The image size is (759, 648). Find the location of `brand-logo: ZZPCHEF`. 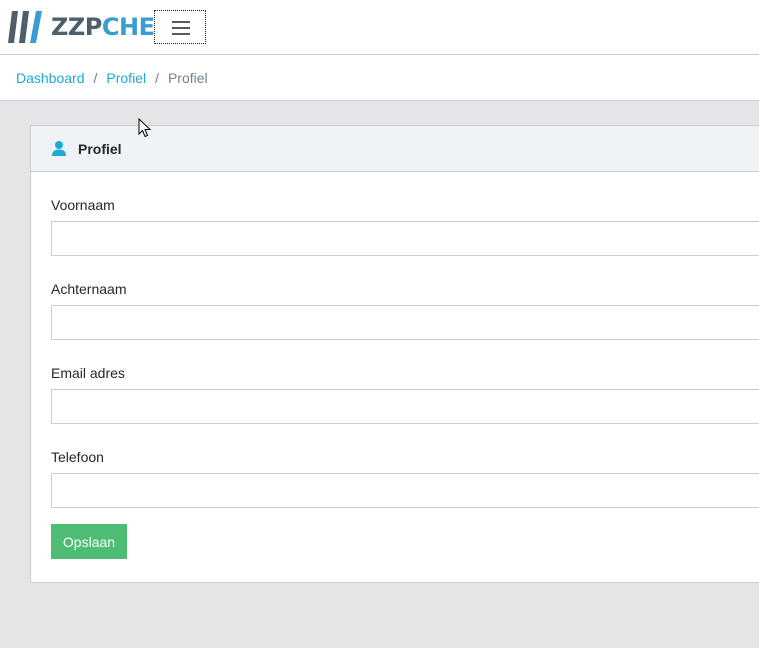

brand-logo: ZZPCHEF is located at coordinates (89, 27).